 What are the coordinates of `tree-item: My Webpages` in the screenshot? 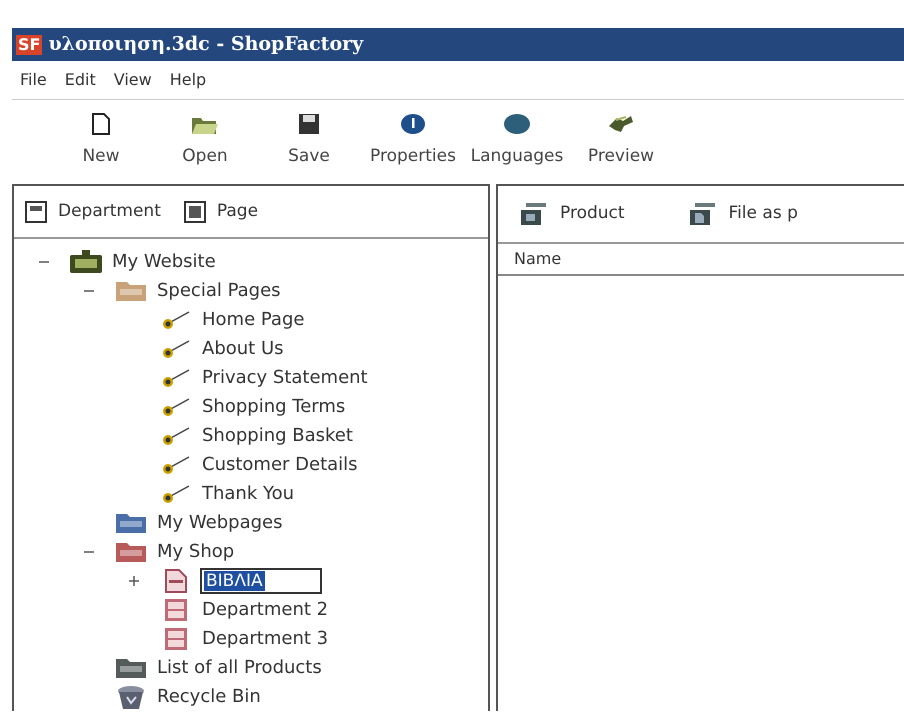 It's located at (219, 522).